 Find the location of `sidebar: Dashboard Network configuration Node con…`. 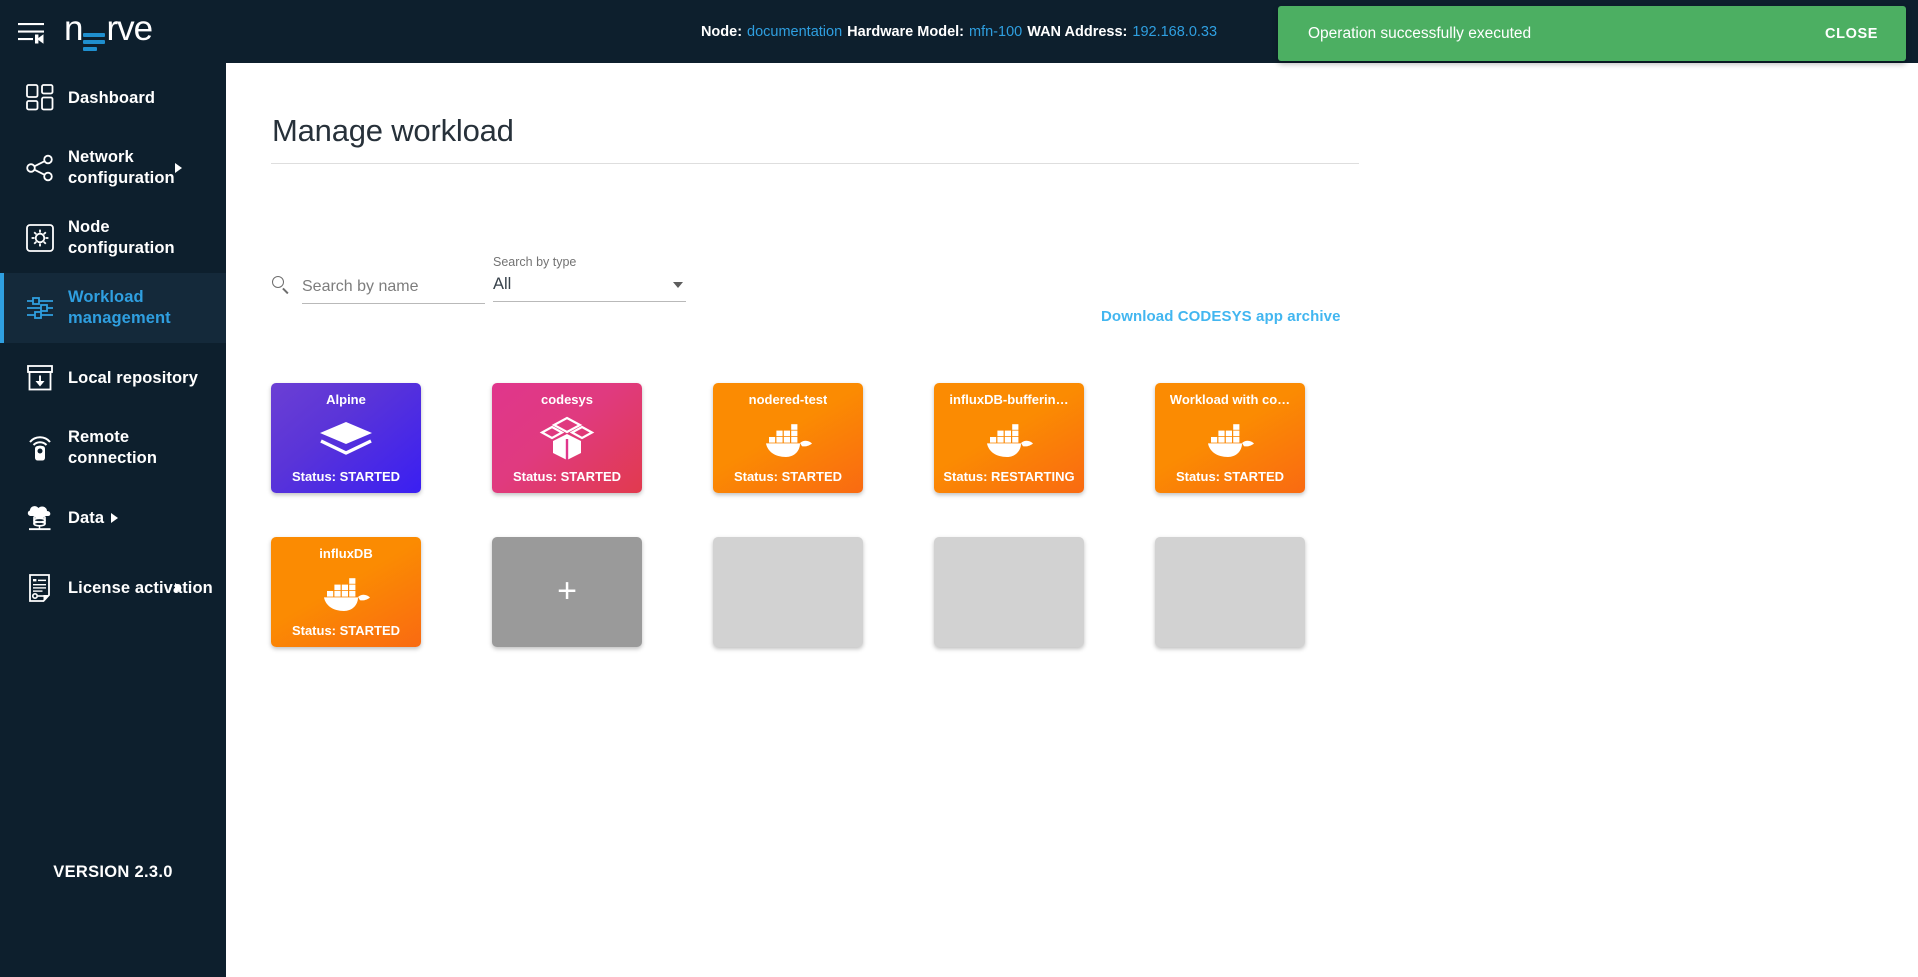

sidebar: Dashboard Network configuration Node con… is located at coordinates (113, 520).